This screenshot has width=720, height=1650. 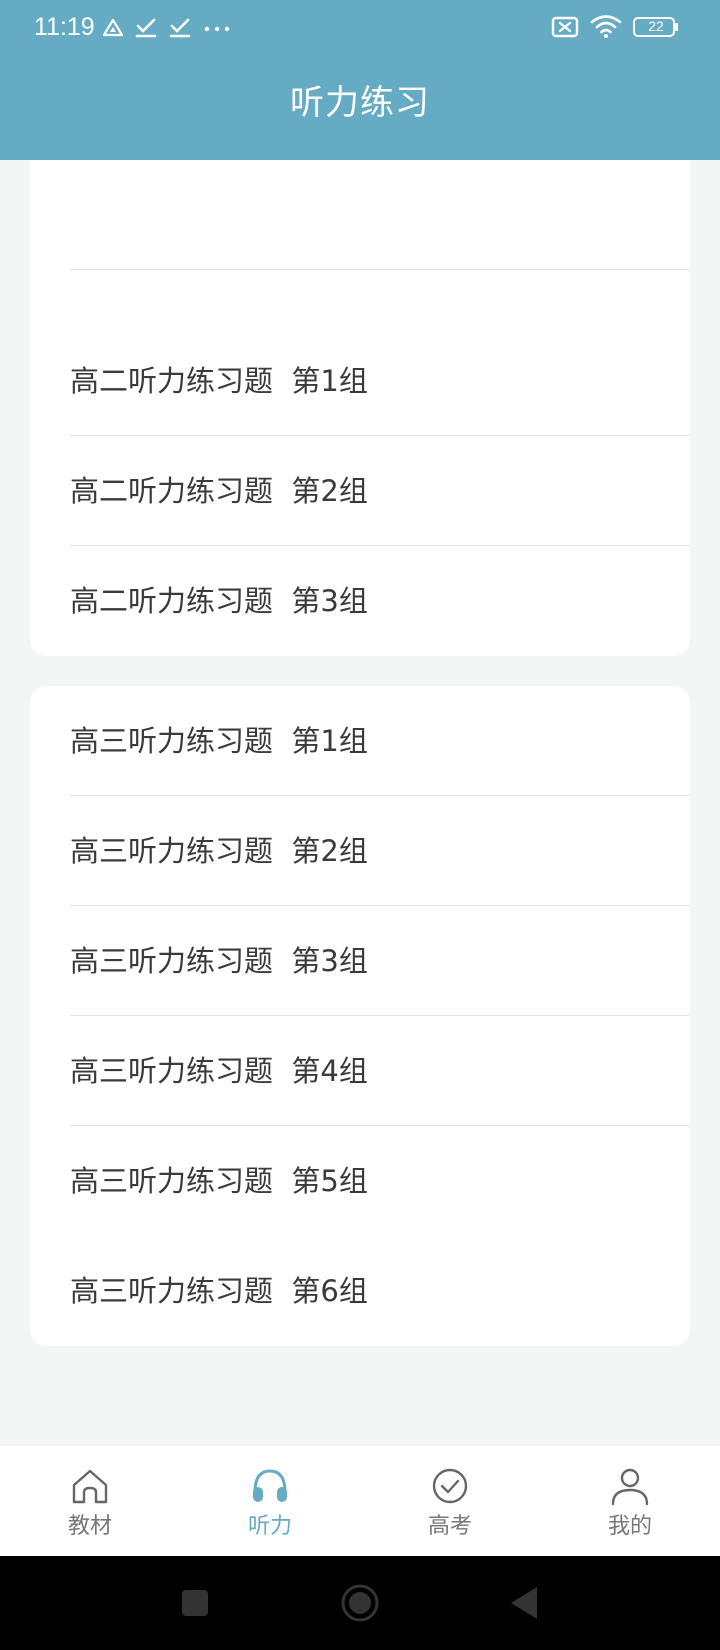 What do you see at coordinates (219, 491) in the screenshot?
I see `list-item-label: 高二听力练习题 第2组` at bounding box center [219, 491].